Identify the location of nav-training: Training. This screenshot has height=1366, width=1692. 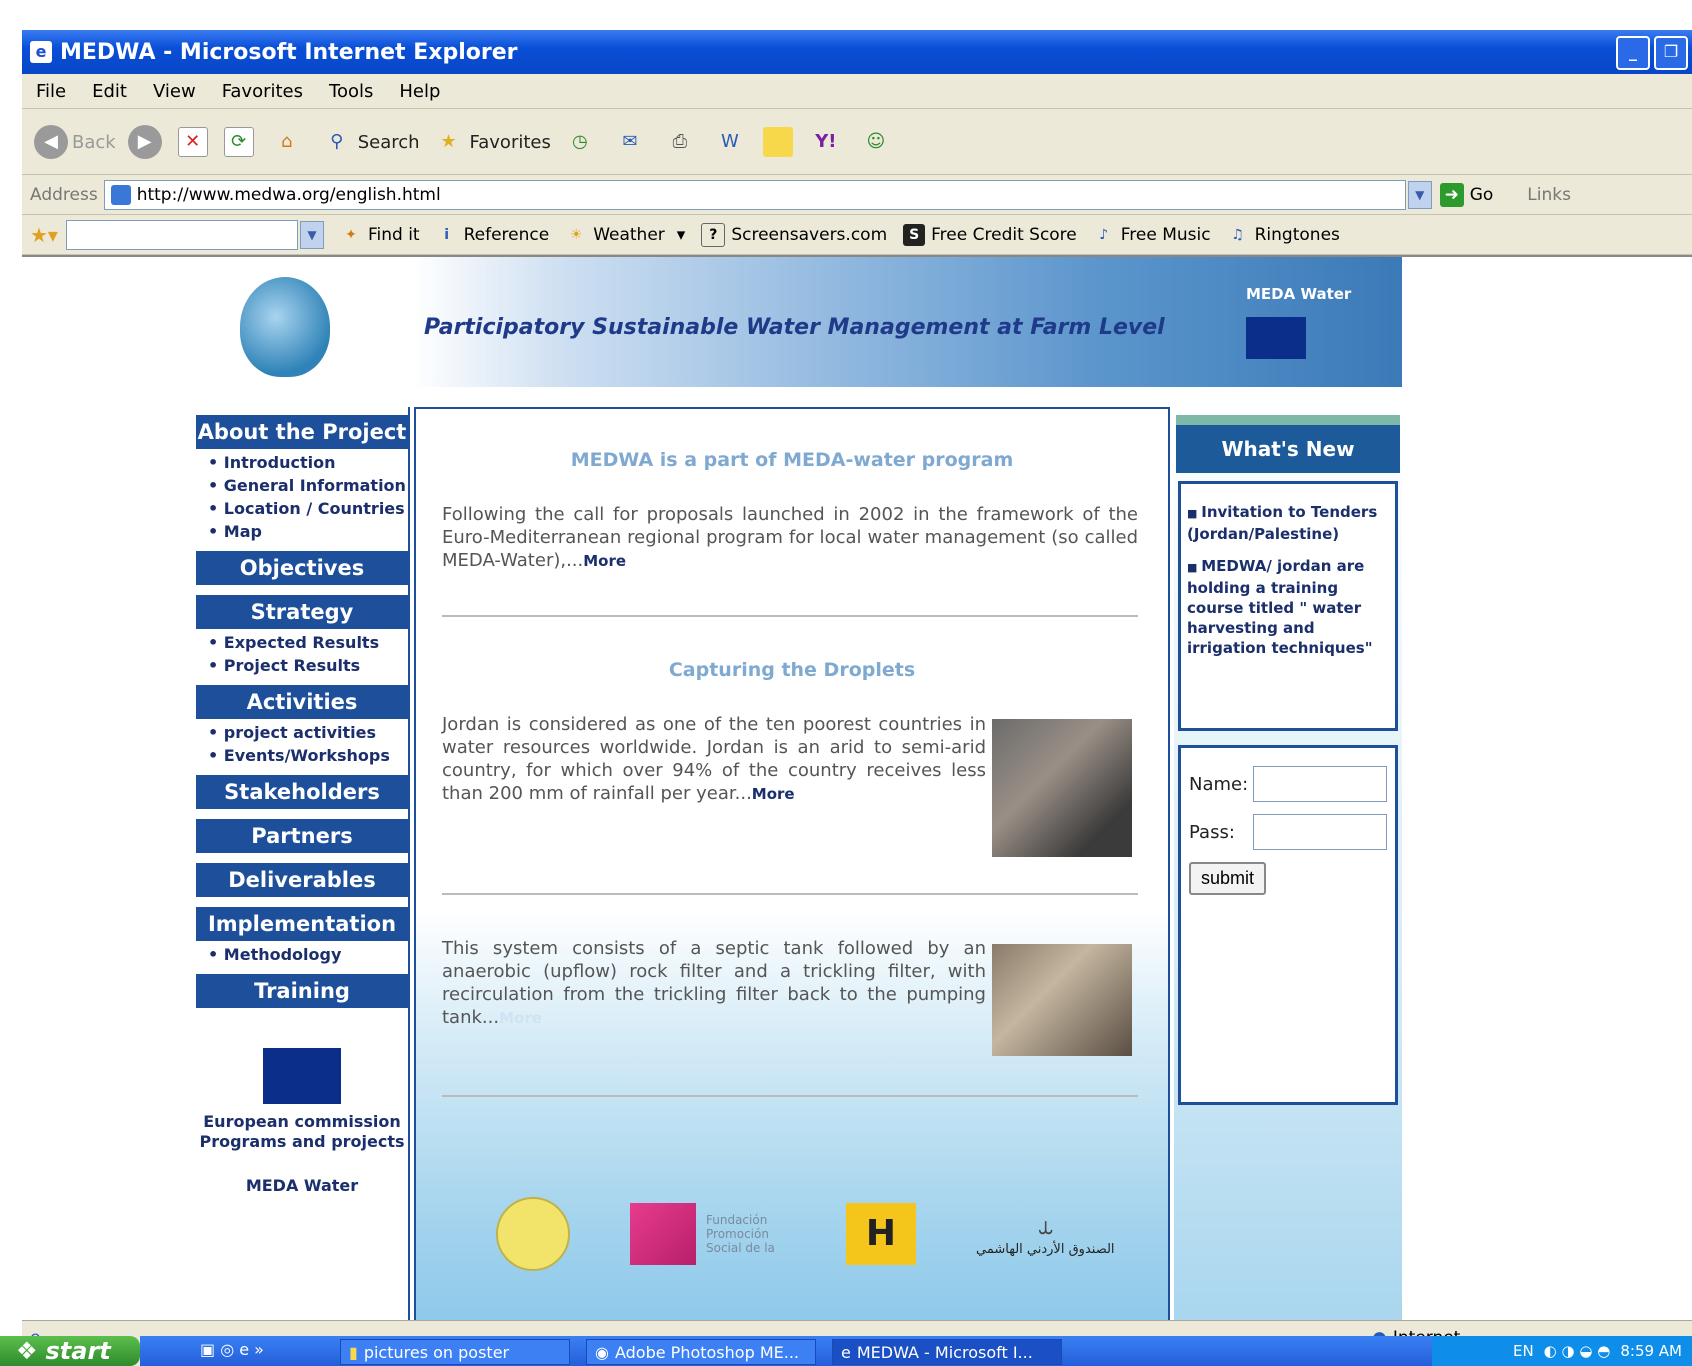
(302, 992).